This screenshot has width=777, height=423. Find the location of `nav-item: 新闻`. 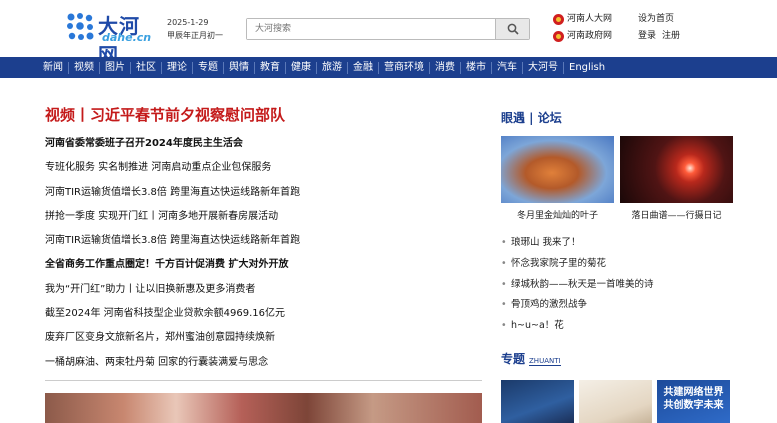

nav-item: 新闻 is located at coordinates (53, 67).